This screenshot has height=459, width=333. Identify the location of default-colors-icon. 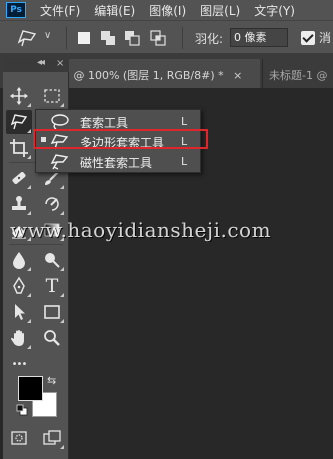
(22, 410).